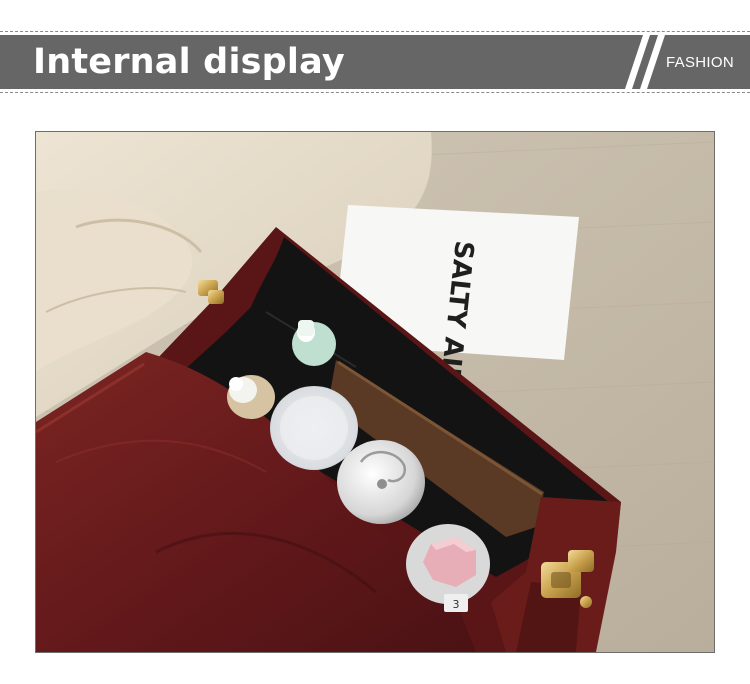 This screenshot has width=750, height=684. What do you see at coordinates (375, 31) in the screenshot?
I see `banner-top-rule` at bounding box center [375, 31].